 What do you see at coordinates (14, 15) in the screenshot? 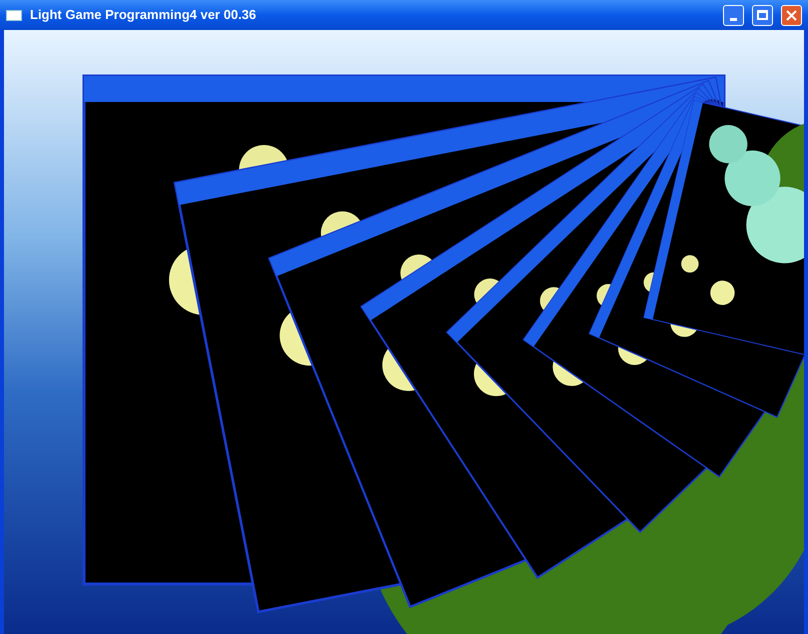
I see `window-icon` at bounding box center [14, 15].